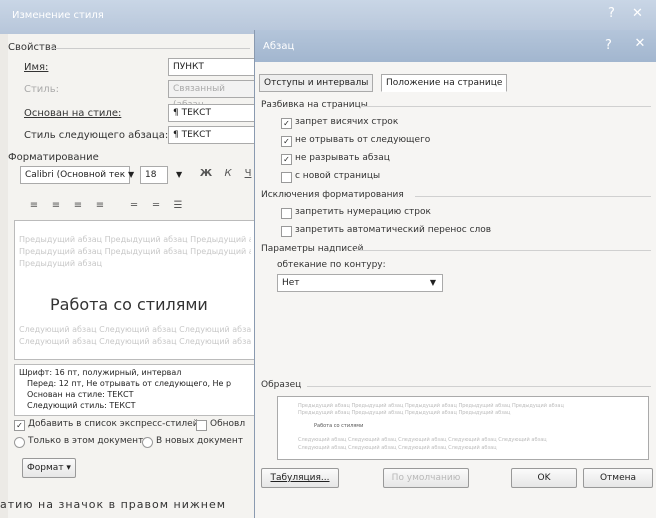 Image resolution: width=656 pixels, height=518 pixels. Describe the element at coordinates (455, 46) in the screenshot. I see `paragraph-dialog-titlebar: Абзац ? ✕` at that location.